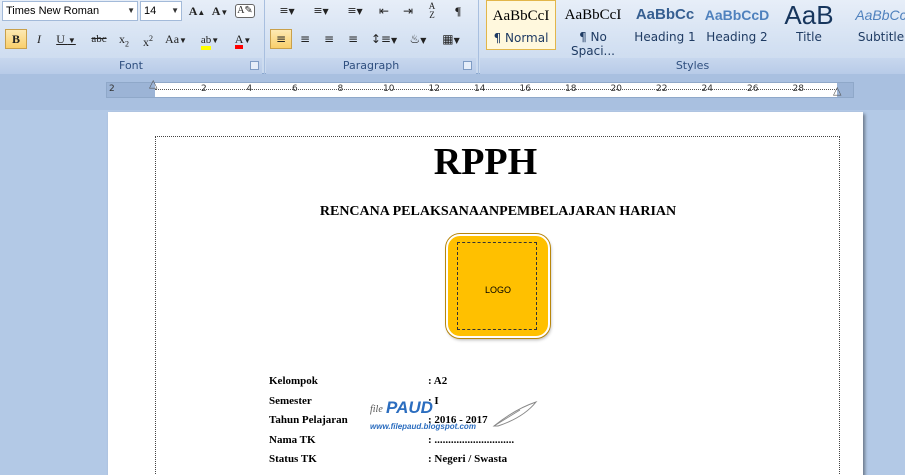 The image size is (905, 475). I want to click on style-item-4: AaBbCcD Heading 2, so click(737, 25).